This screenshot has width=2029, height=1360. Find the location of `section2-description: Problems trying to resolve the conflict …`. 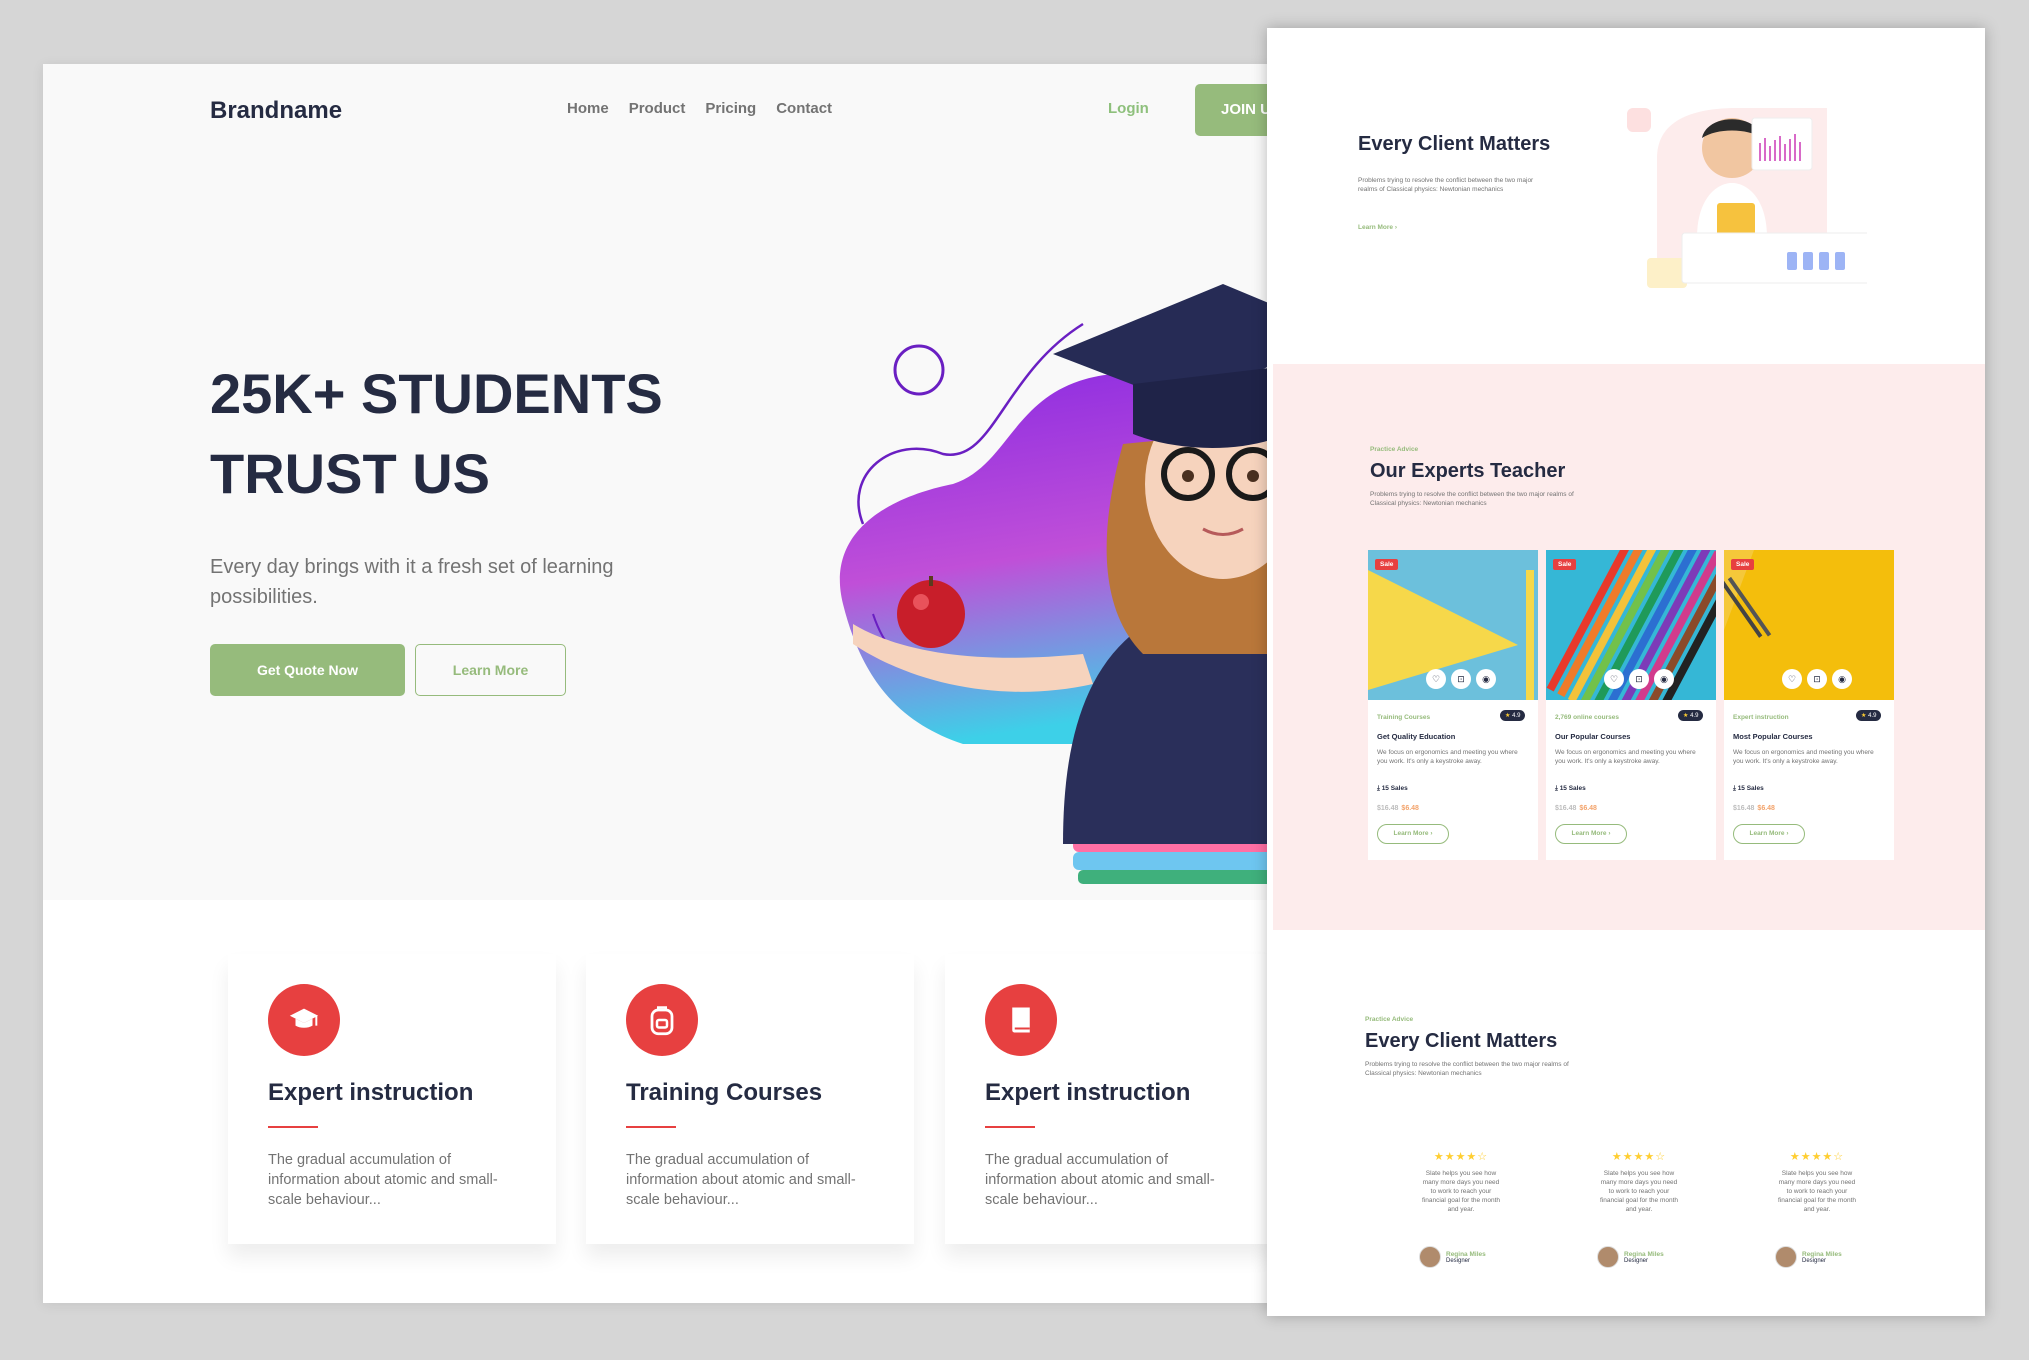

section2-description: Problems trying to resolve the conflict … is located at coordinates (1472, 499).